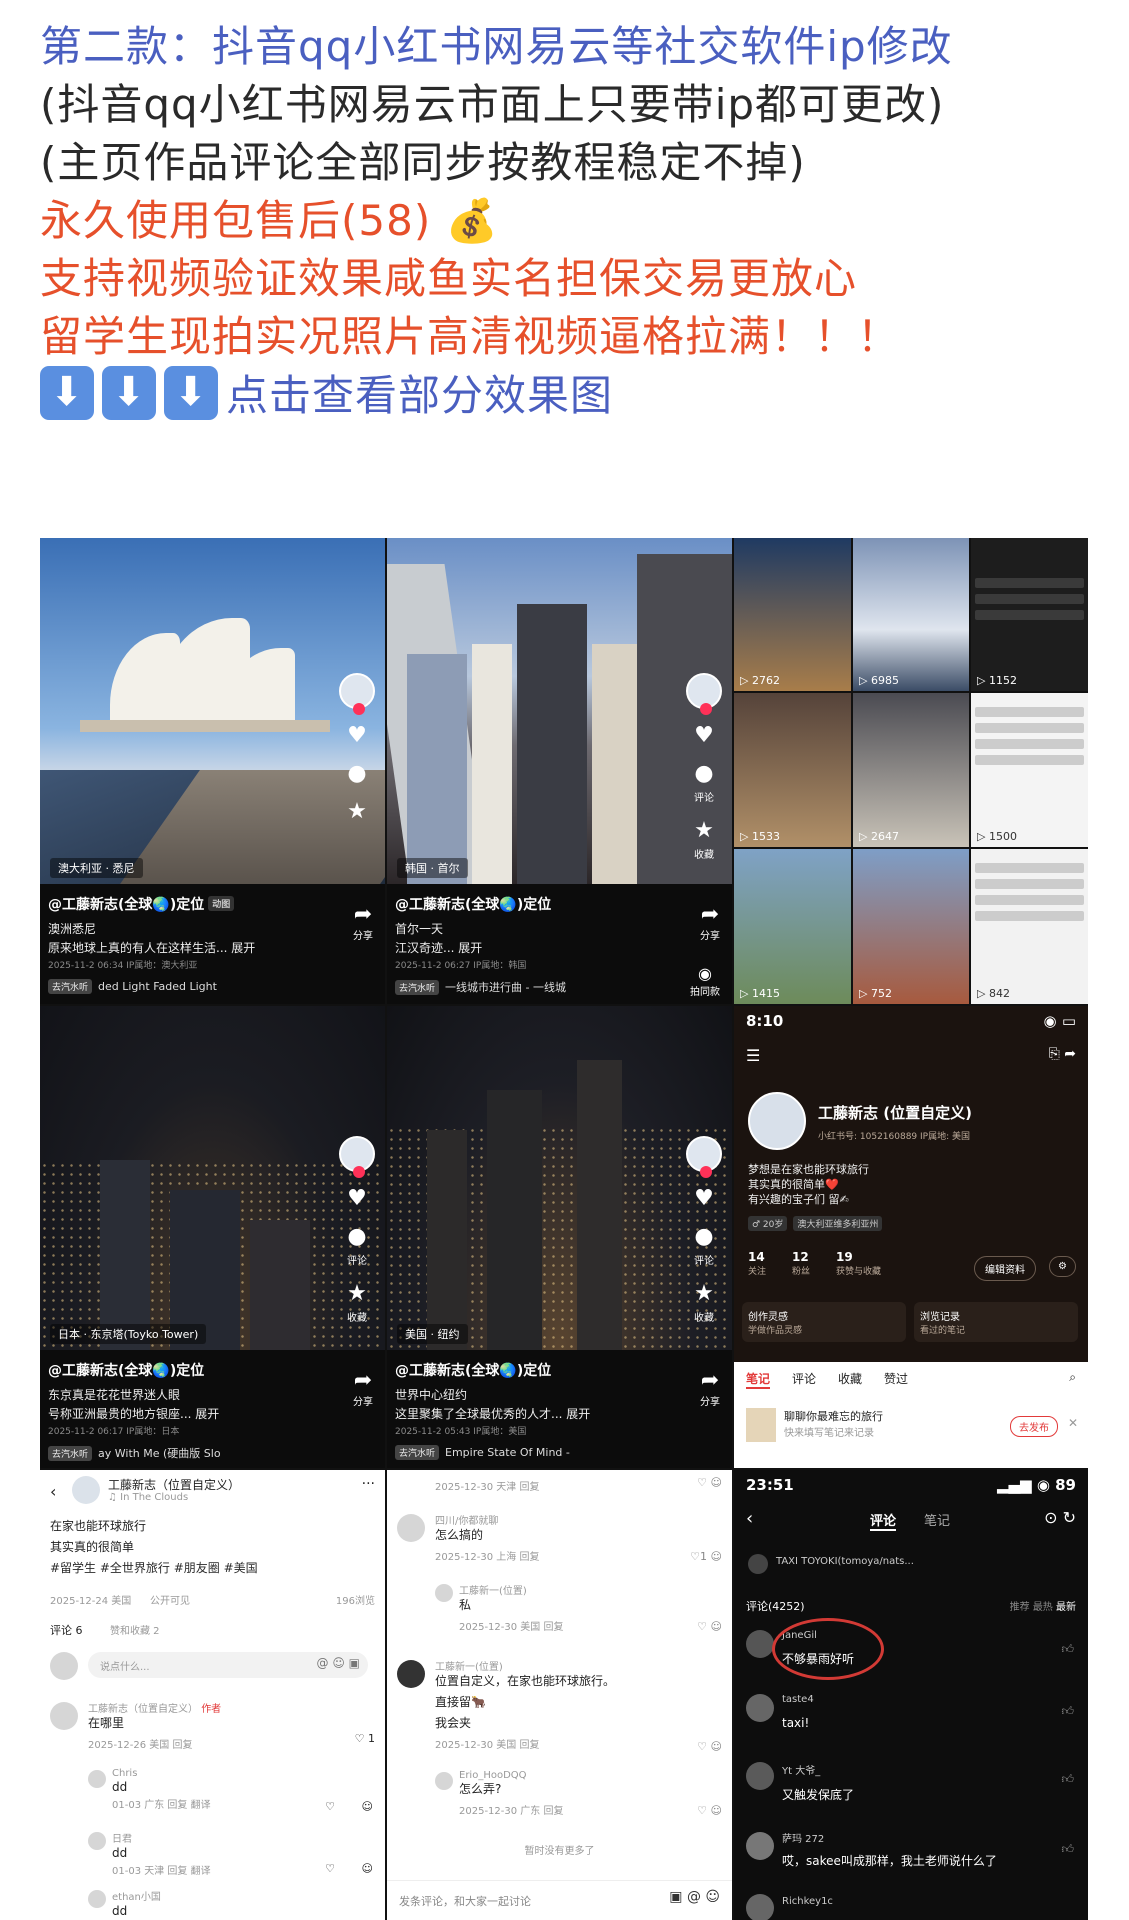 This screenshot has height=1920, width=1129. What do you see at coordinates (889, 1837) in the screenshot?
I see `commenter-name: 萨玛 272` at bounding box center [889, 1837].